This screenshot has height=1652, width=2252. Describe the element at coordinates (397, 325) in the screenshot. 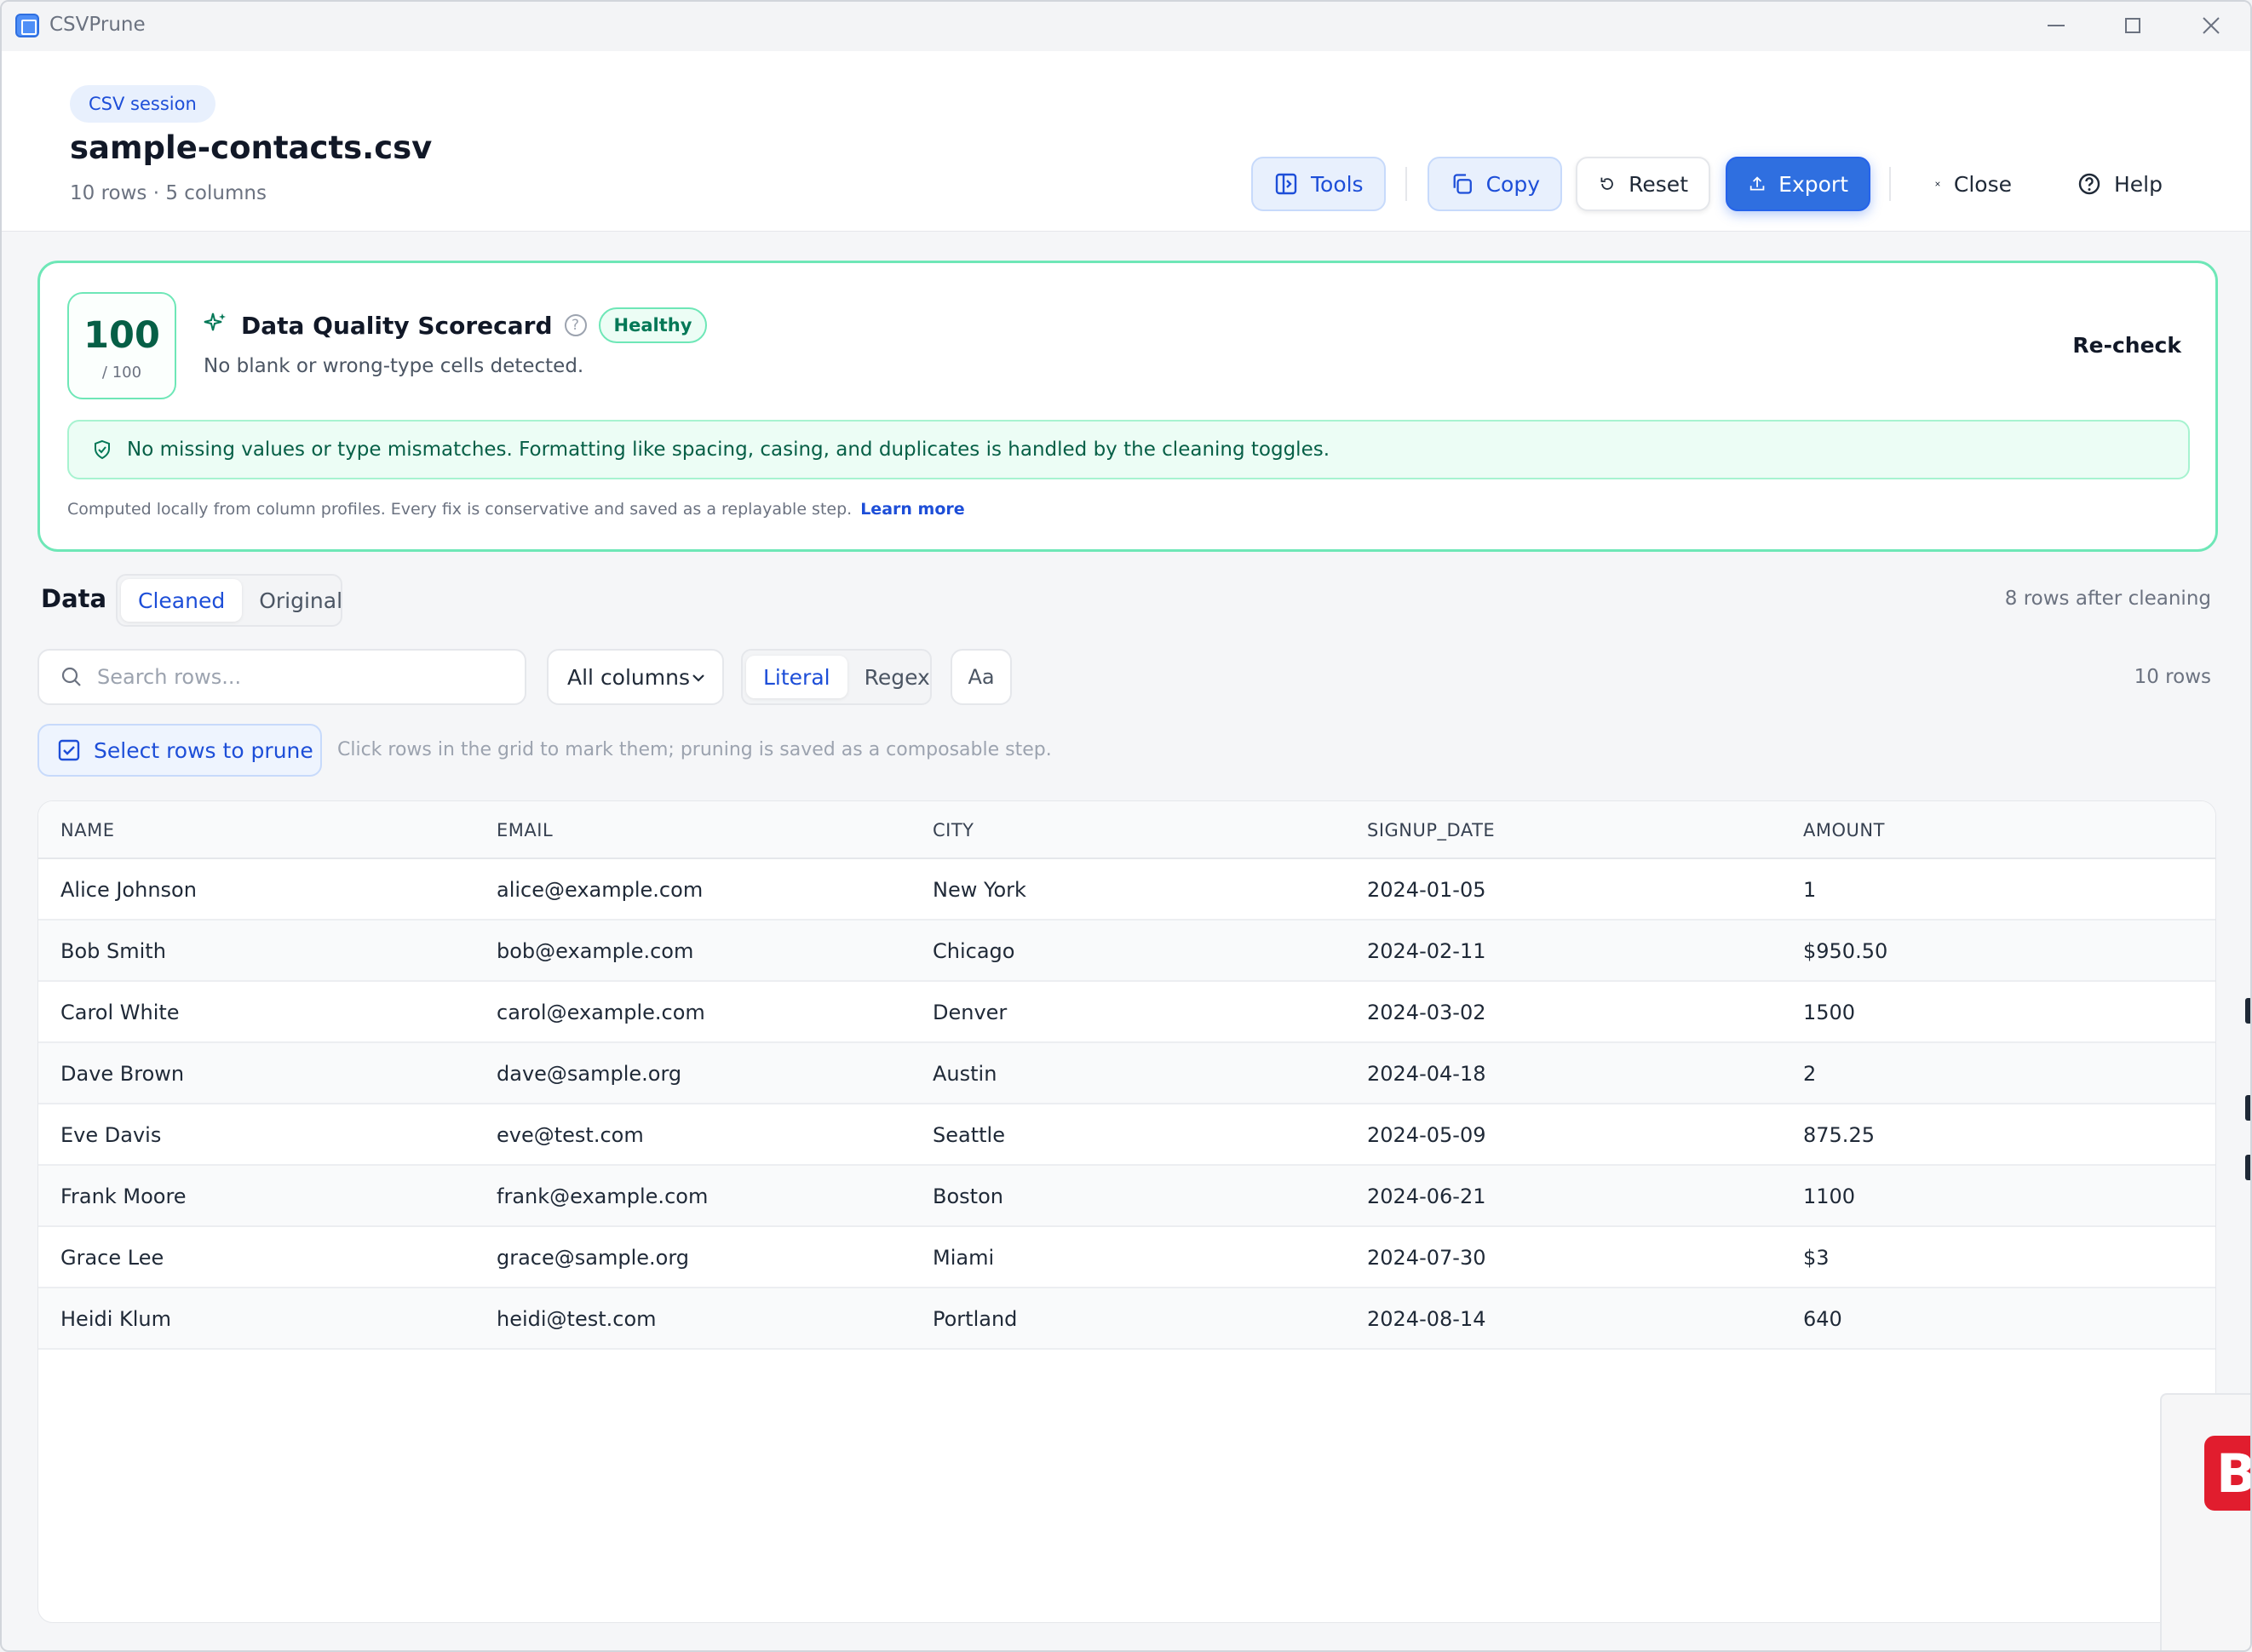

I see `scorecard-title: Data Quality Scorecard` at that location.